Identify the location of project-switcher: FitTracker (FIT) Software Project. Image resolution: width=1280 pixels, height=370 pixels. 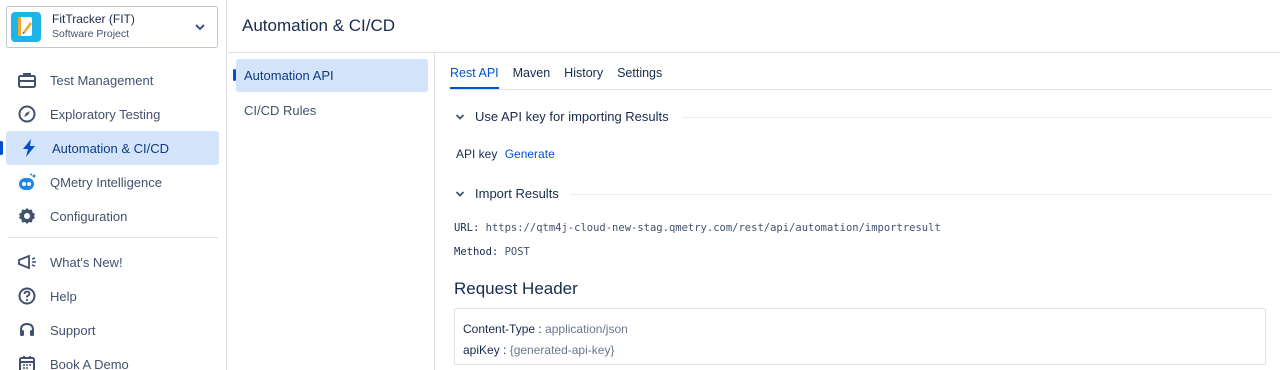
(112, 27).